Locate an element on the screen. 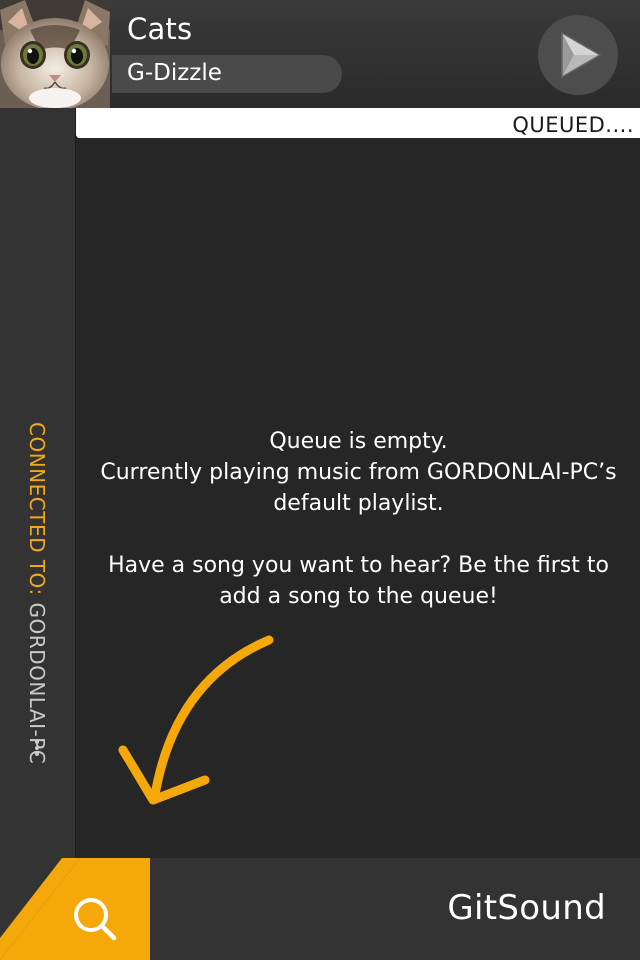 Image resolution: width=640 pixels, height=960 pixels. cat-photo-icon is located at coordinates (55, 54).